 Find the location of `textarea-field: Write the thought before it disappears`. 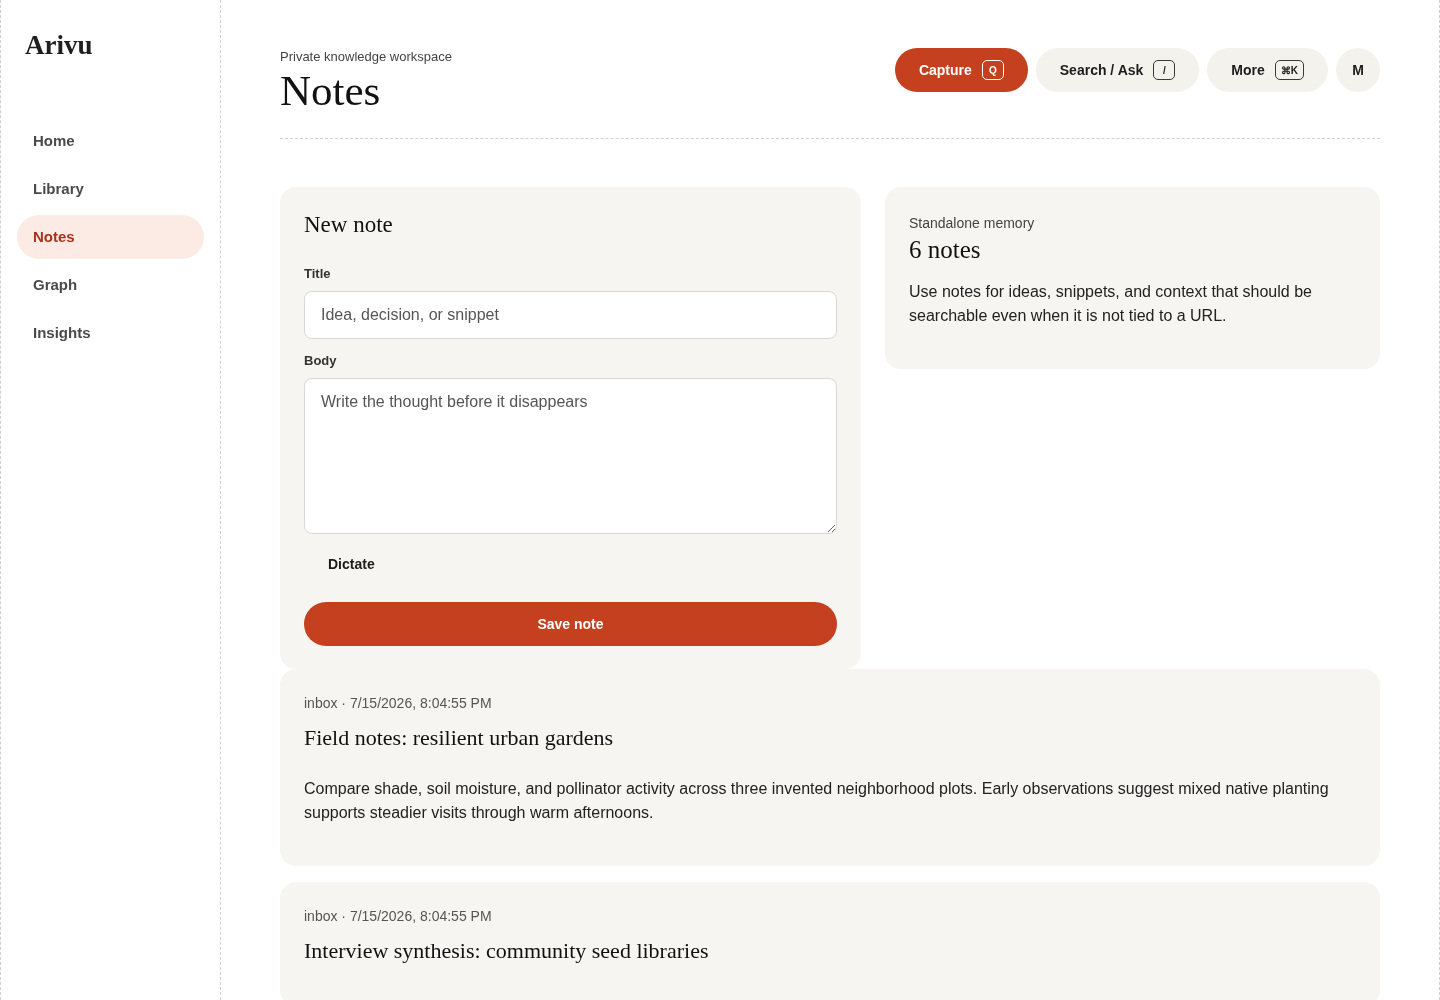

textarea-field: Write the thought before it disappears is located at coordinates (570, 456).